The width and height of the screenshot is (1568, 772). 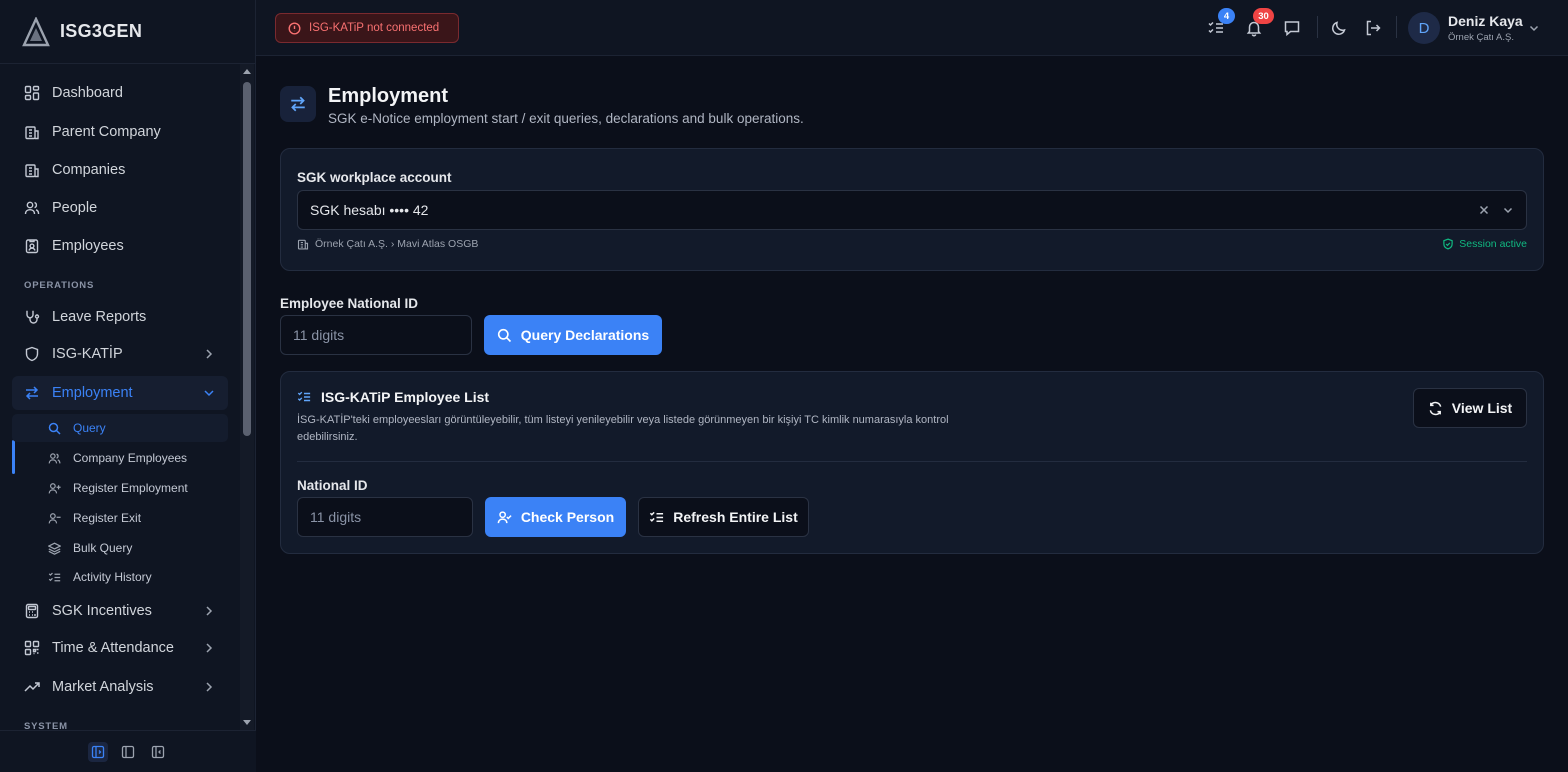 I want to click on message-icon, so click(x=1292, y=28).